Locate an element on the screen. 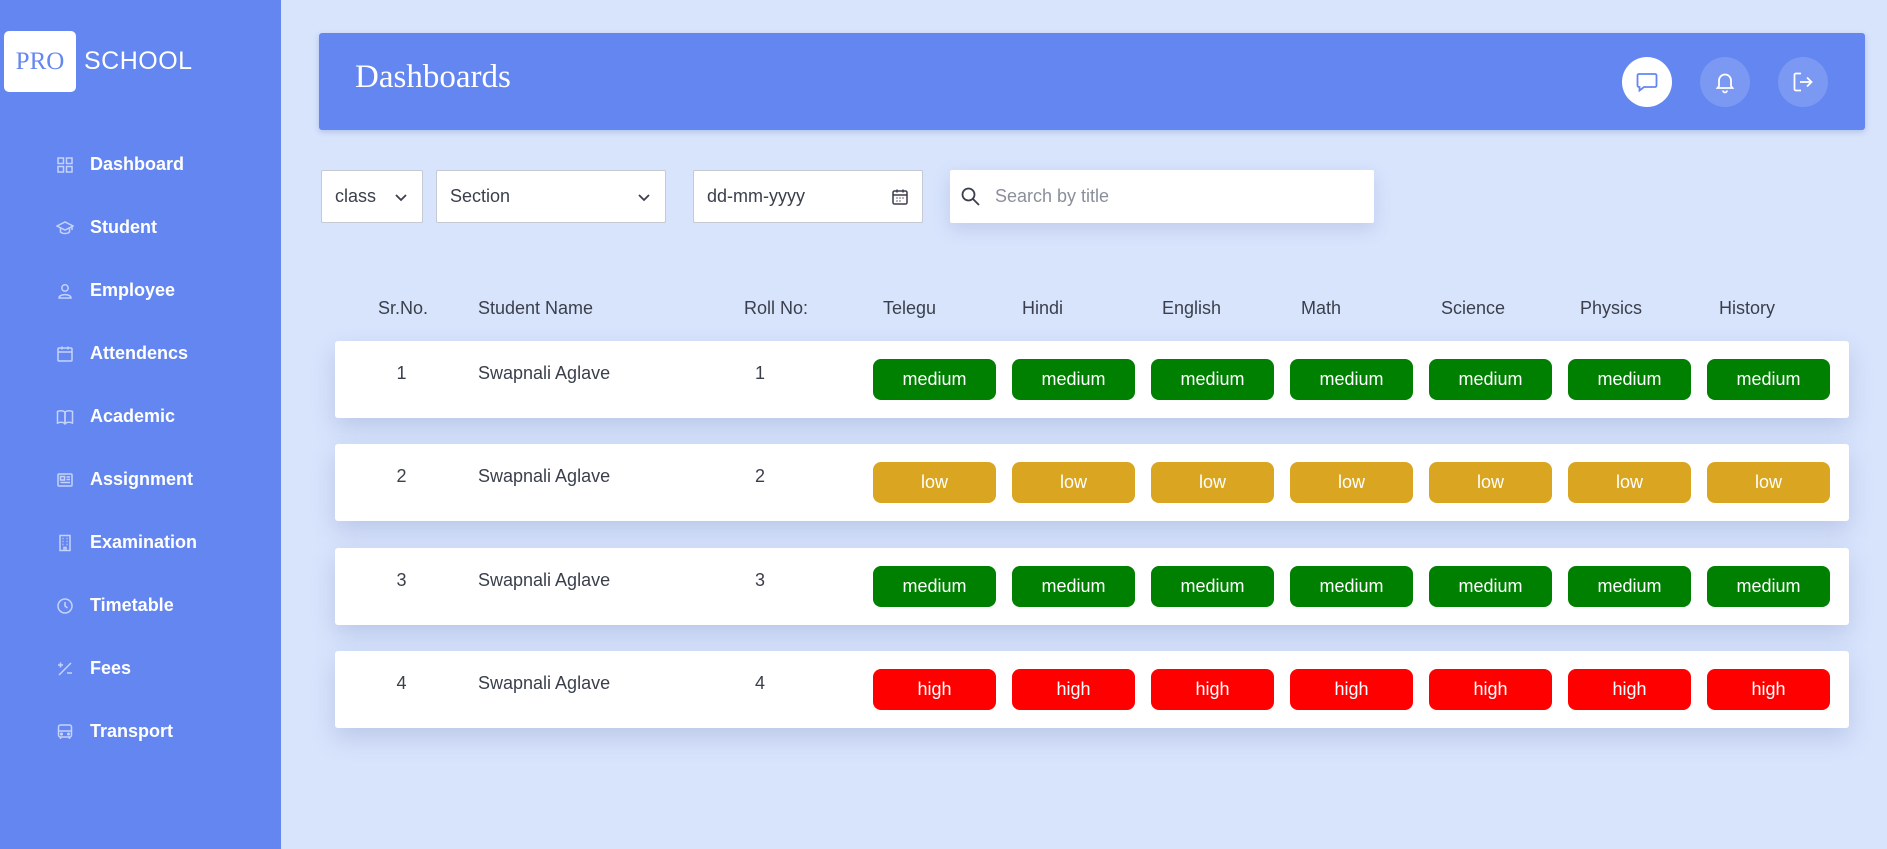 This screenshot has height=849, width=1887. level-badges: low low low low low low low is located at coordinates (1351, 482).